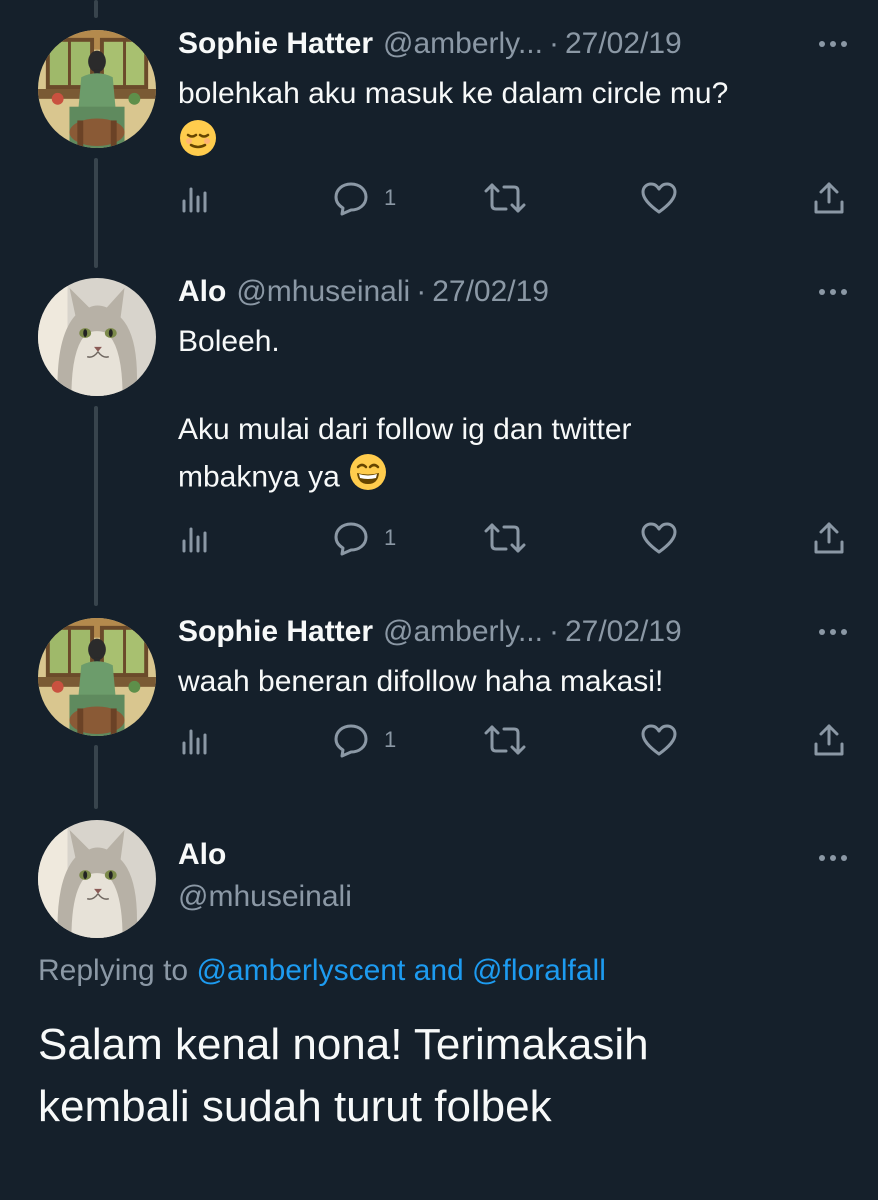 The image size is (878, 1200). I want to click on mention-link: @amberlyscent, so click(300, 970).